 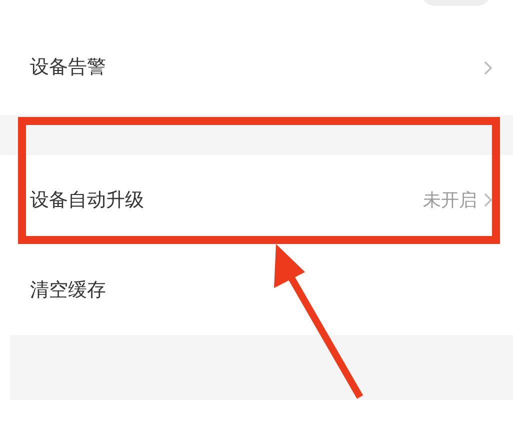 I want to click on setting-value: 未开启, so click(x=450, y=200).